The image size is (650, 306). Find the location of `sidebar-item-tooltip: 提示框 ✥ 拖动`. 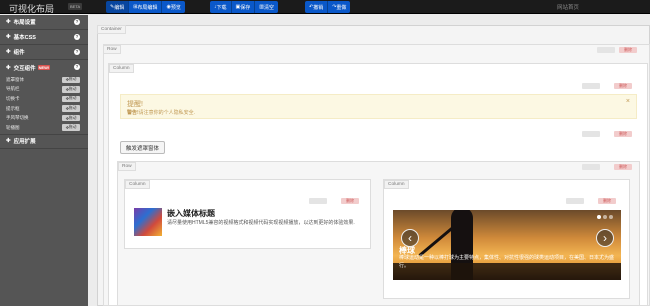

sidebar-item-tooltip: 提示框 ✥ 拖动 is located at coordinates (44, 109).